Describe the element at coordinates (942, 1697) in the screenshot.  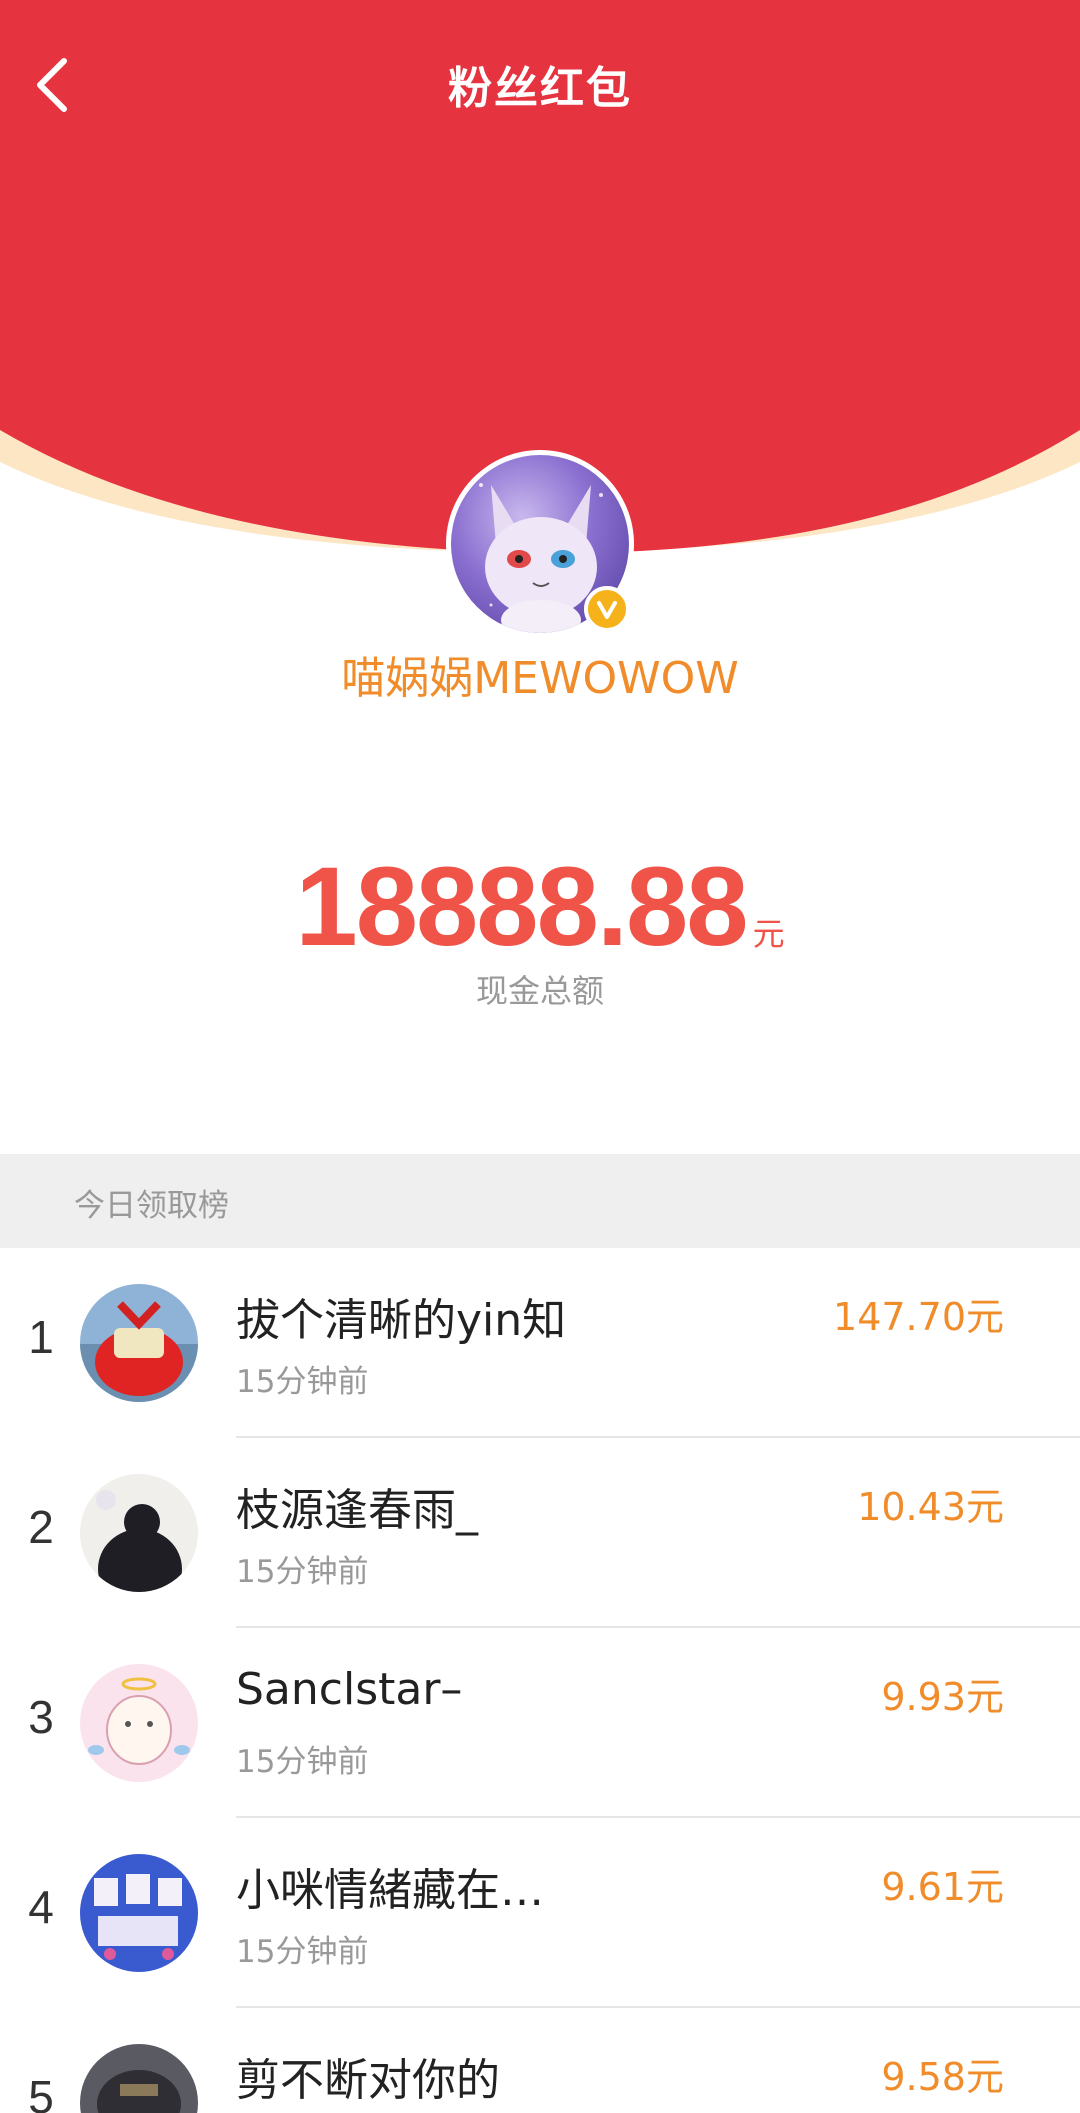
I see `list-item-amount: 9.93元` at that location.